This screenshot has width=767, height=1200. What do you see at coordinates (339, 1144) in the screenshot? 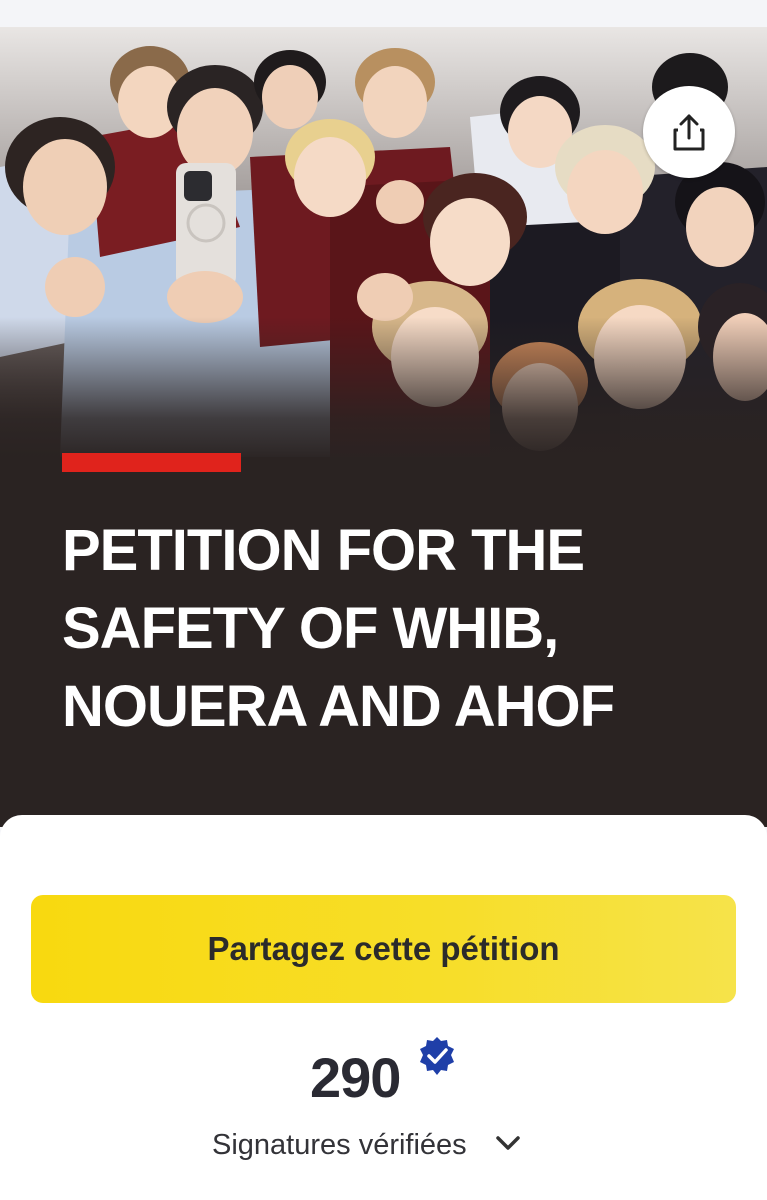
I see `signatures-label: Signatures vérifiées` at bounding box center [339, 1144].